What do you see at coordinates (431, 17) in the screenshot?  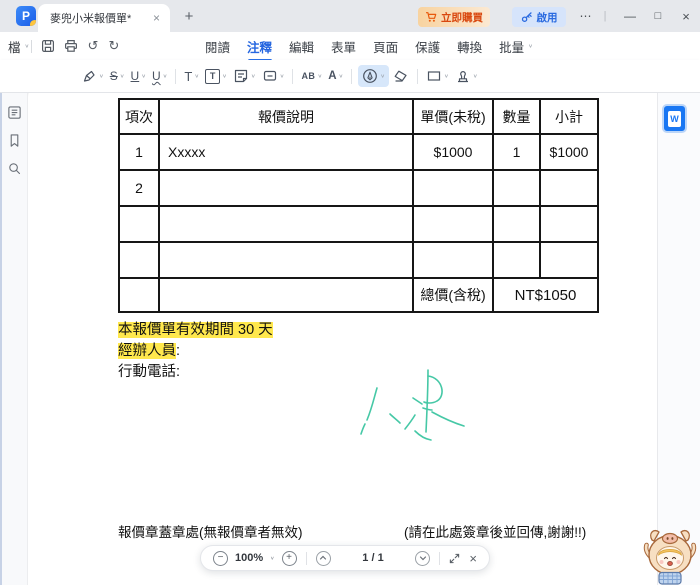 I see `cart-icon` at bounding box center [431, 17].